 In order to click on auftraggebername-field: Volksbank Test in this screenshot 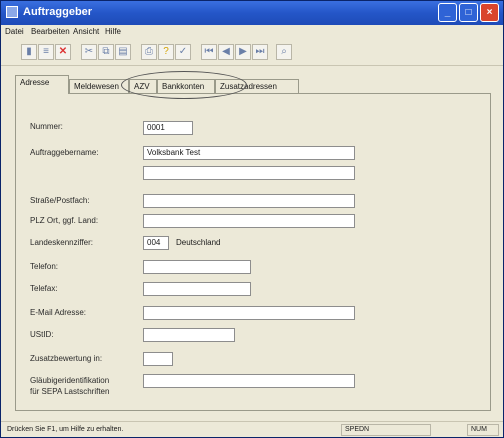, I will do `click(249, 153)`.